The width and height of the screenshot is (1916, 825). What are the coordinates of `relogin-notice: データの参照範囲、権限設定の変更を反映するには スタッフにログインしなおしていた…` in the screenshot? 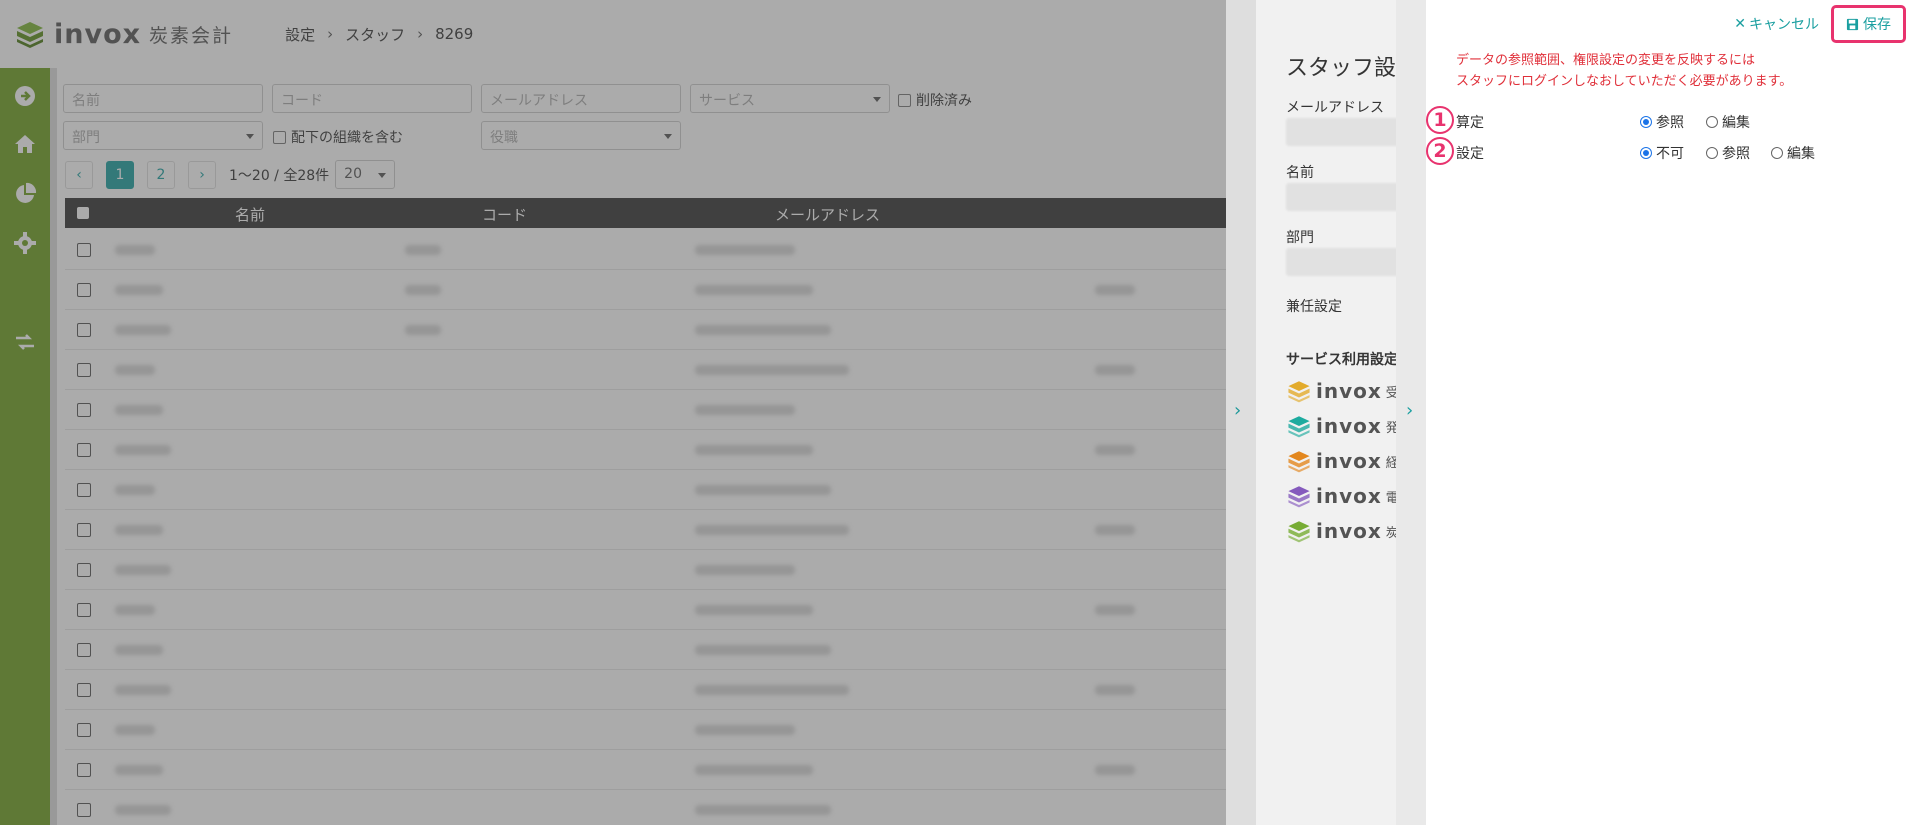 It's located at (1624, 71).